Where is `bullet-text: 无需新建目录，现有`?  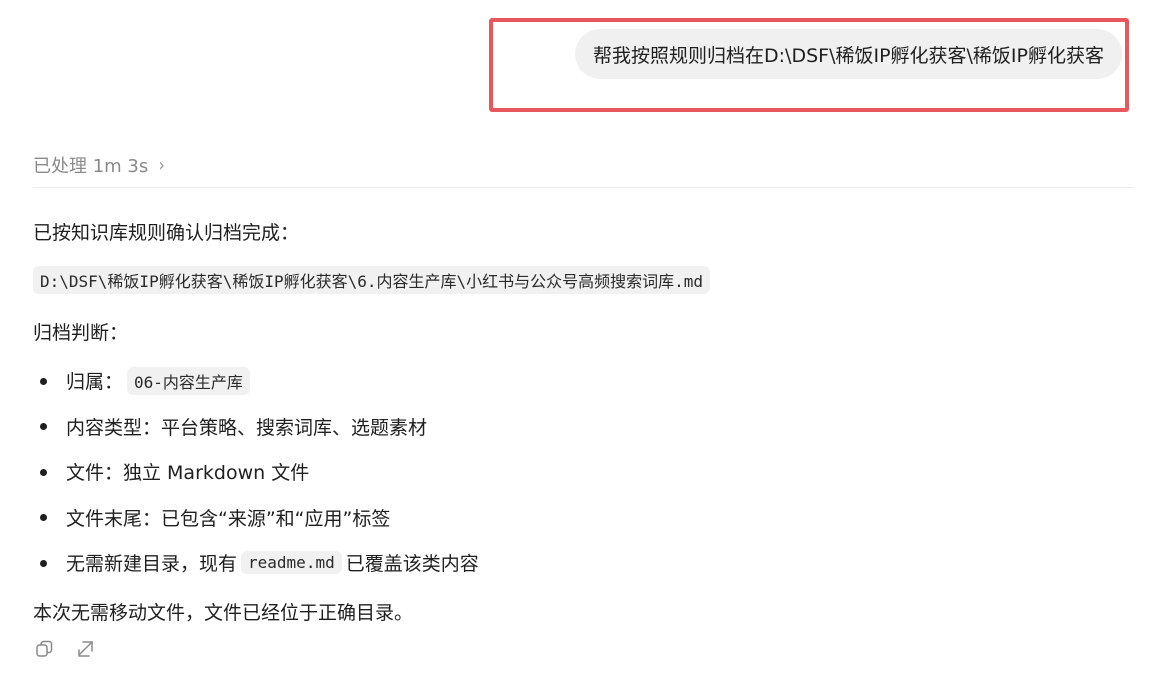 bullet-text: 无需新建目录，现有 is located at coordinates (152, 564).